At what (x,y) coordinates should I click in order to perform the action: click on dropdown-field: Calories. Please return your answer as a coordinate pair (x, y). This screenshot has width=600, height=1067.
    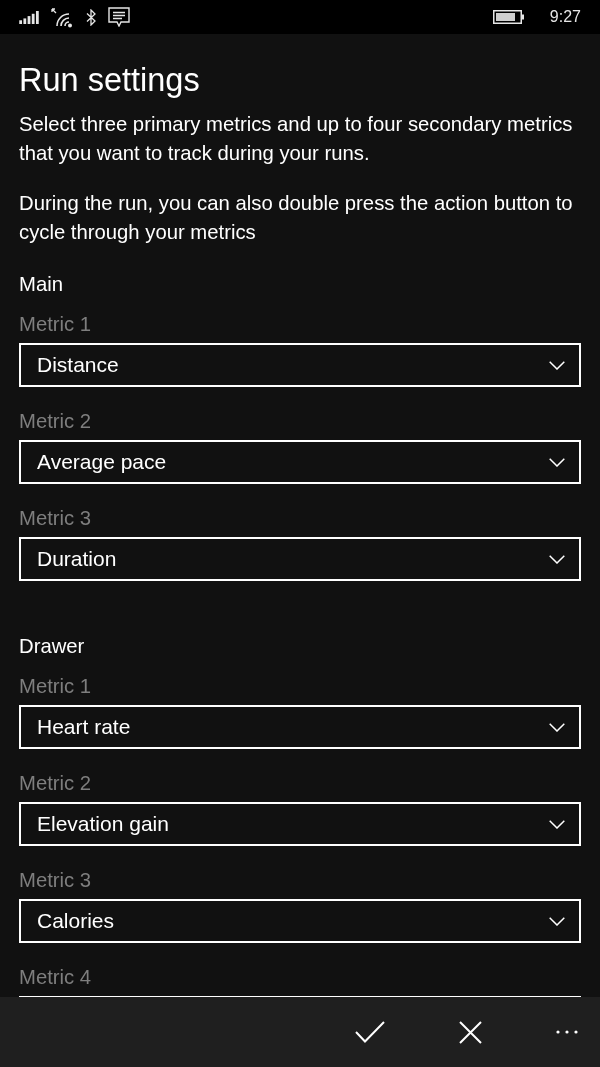
    Looking at the image, I should click on (300, 921).